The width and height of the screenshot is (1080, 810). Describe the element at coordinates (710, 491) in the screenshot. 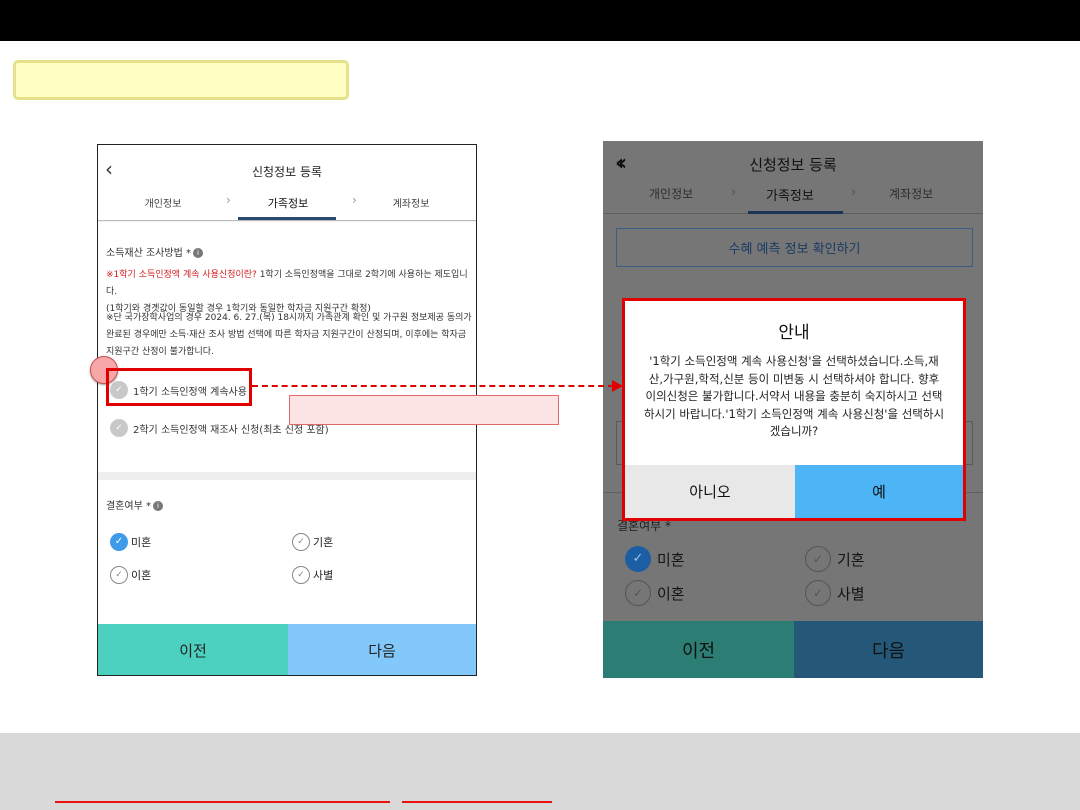

I see `dialog-no-button: 아니오` at that location.